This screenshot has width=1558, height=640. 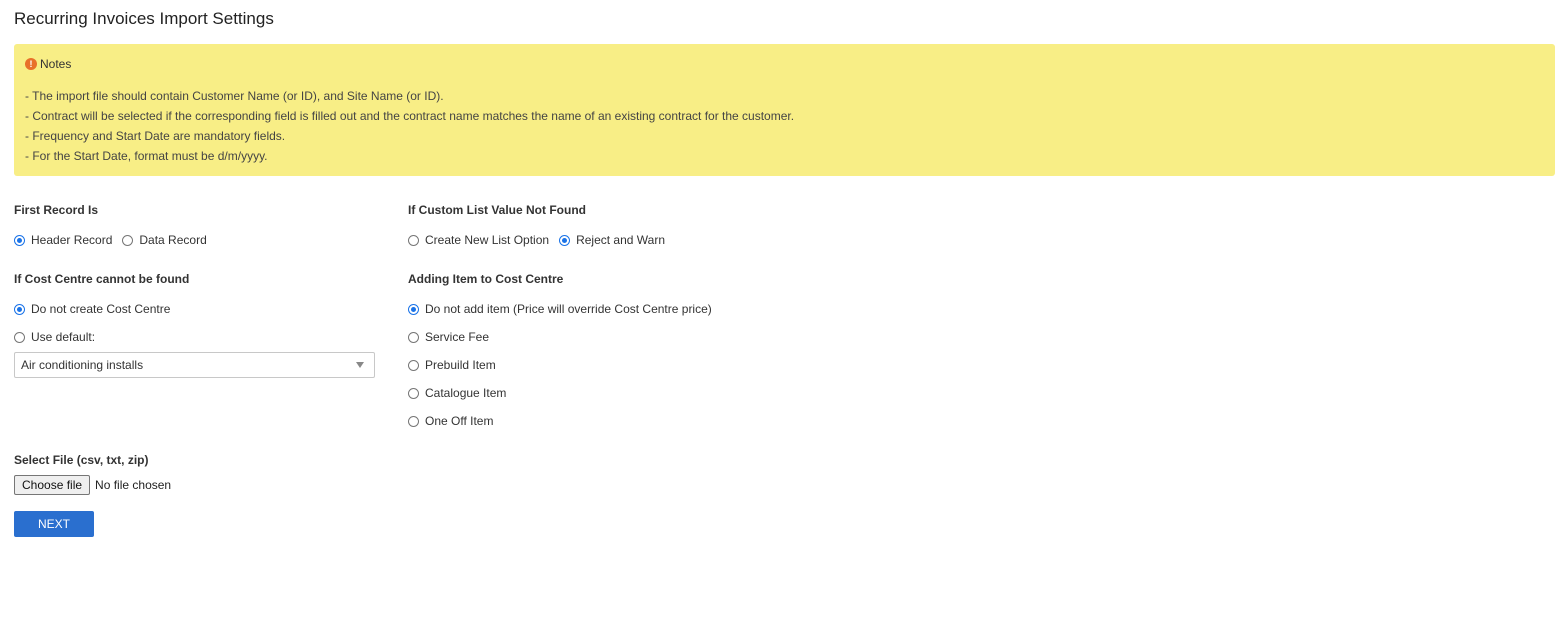 I want to click on radio-data-record: Data Record, so click(x=164, y=240).